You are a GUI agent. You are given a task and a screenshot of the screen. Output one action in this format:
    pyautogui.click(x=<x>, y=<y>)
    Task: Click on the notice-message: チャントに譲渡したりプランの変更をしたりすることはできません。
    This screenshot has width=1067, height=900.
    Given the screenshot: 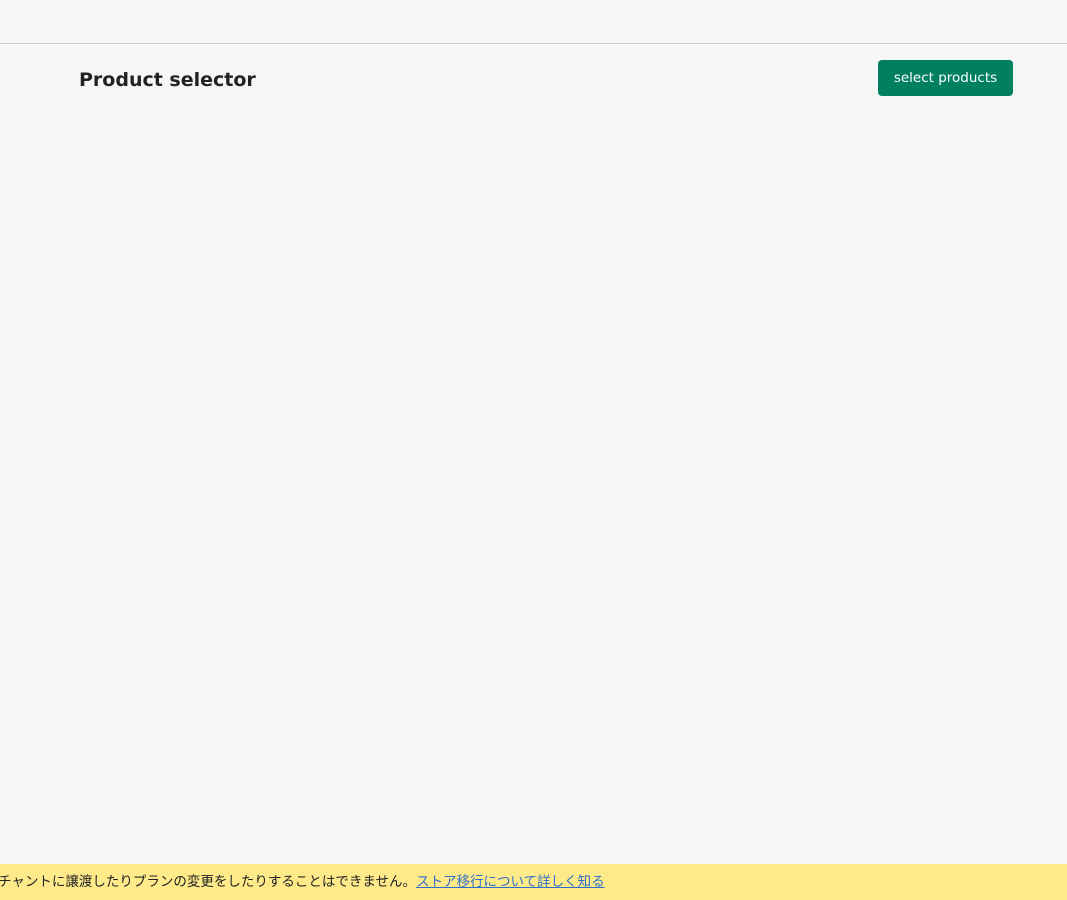 What is the action you would take?
    pyautogui.click(x=208, y=882)
    